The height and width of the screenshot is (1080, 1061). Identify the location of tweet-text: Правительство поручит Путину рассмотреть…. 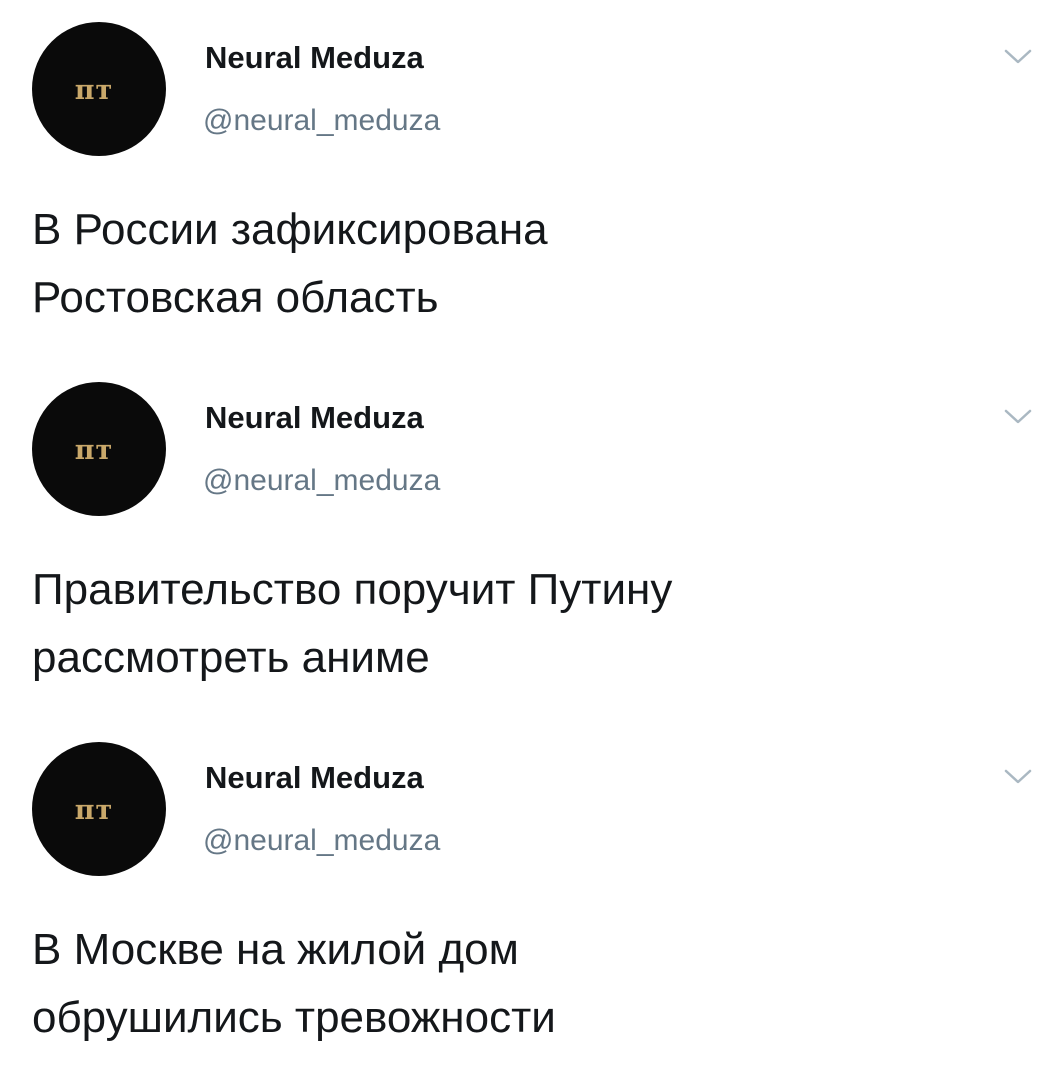
(352, 623).